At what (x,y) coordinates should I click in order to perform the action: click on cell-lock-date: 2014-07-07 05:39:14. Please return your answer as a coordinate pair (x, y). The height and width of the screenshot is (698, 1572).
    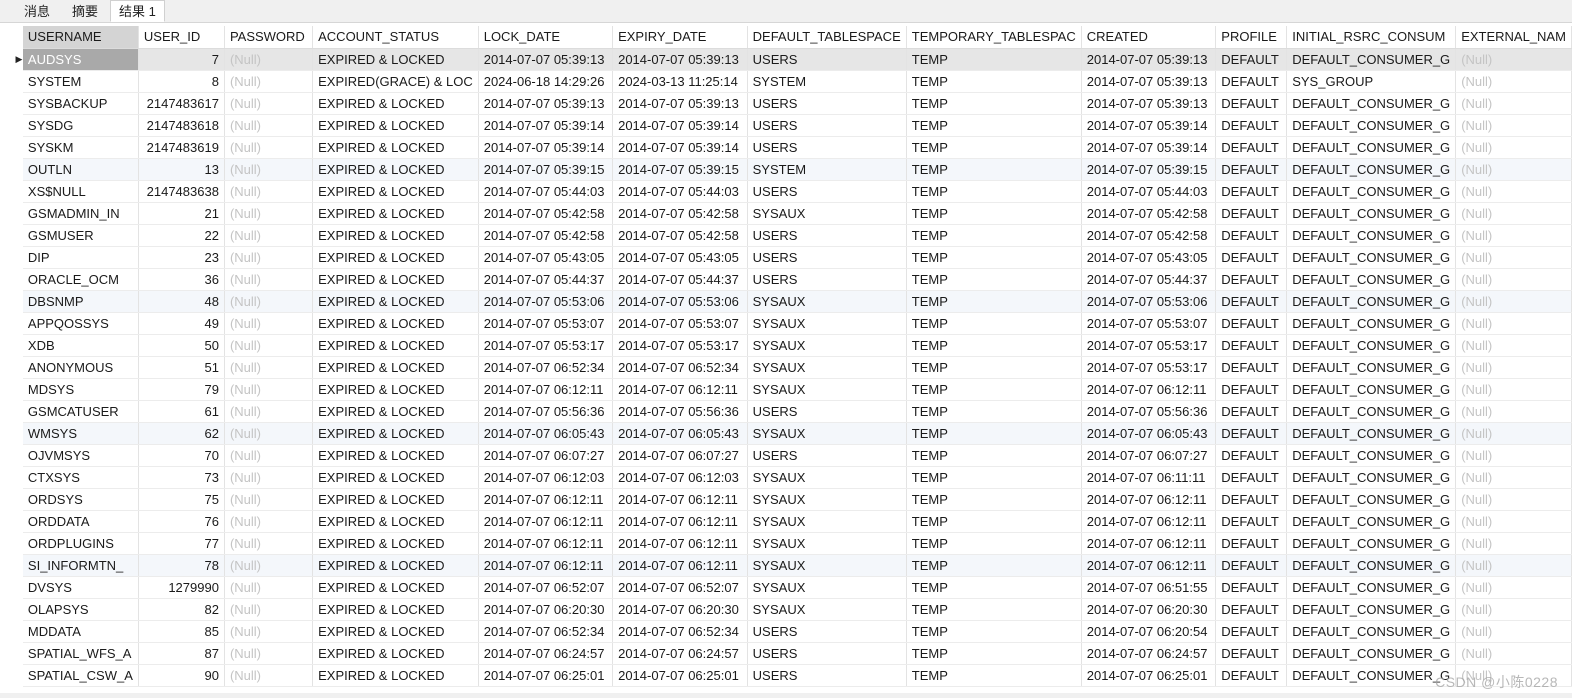
    Looking at the image, I should click on (546, 147).